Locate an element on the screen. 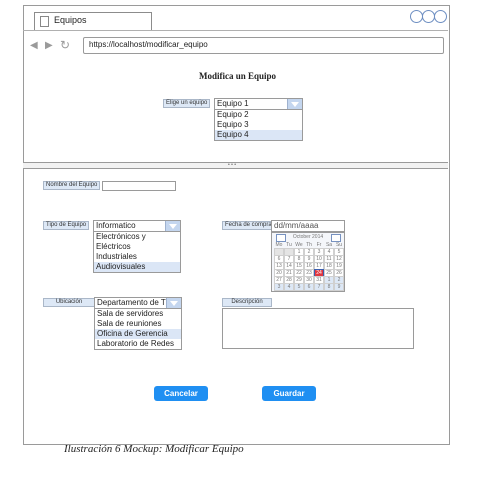 This screenshot has width=489, height=495. ubicacion-option: Sala de reuniones is located at coordinates (138, 324).